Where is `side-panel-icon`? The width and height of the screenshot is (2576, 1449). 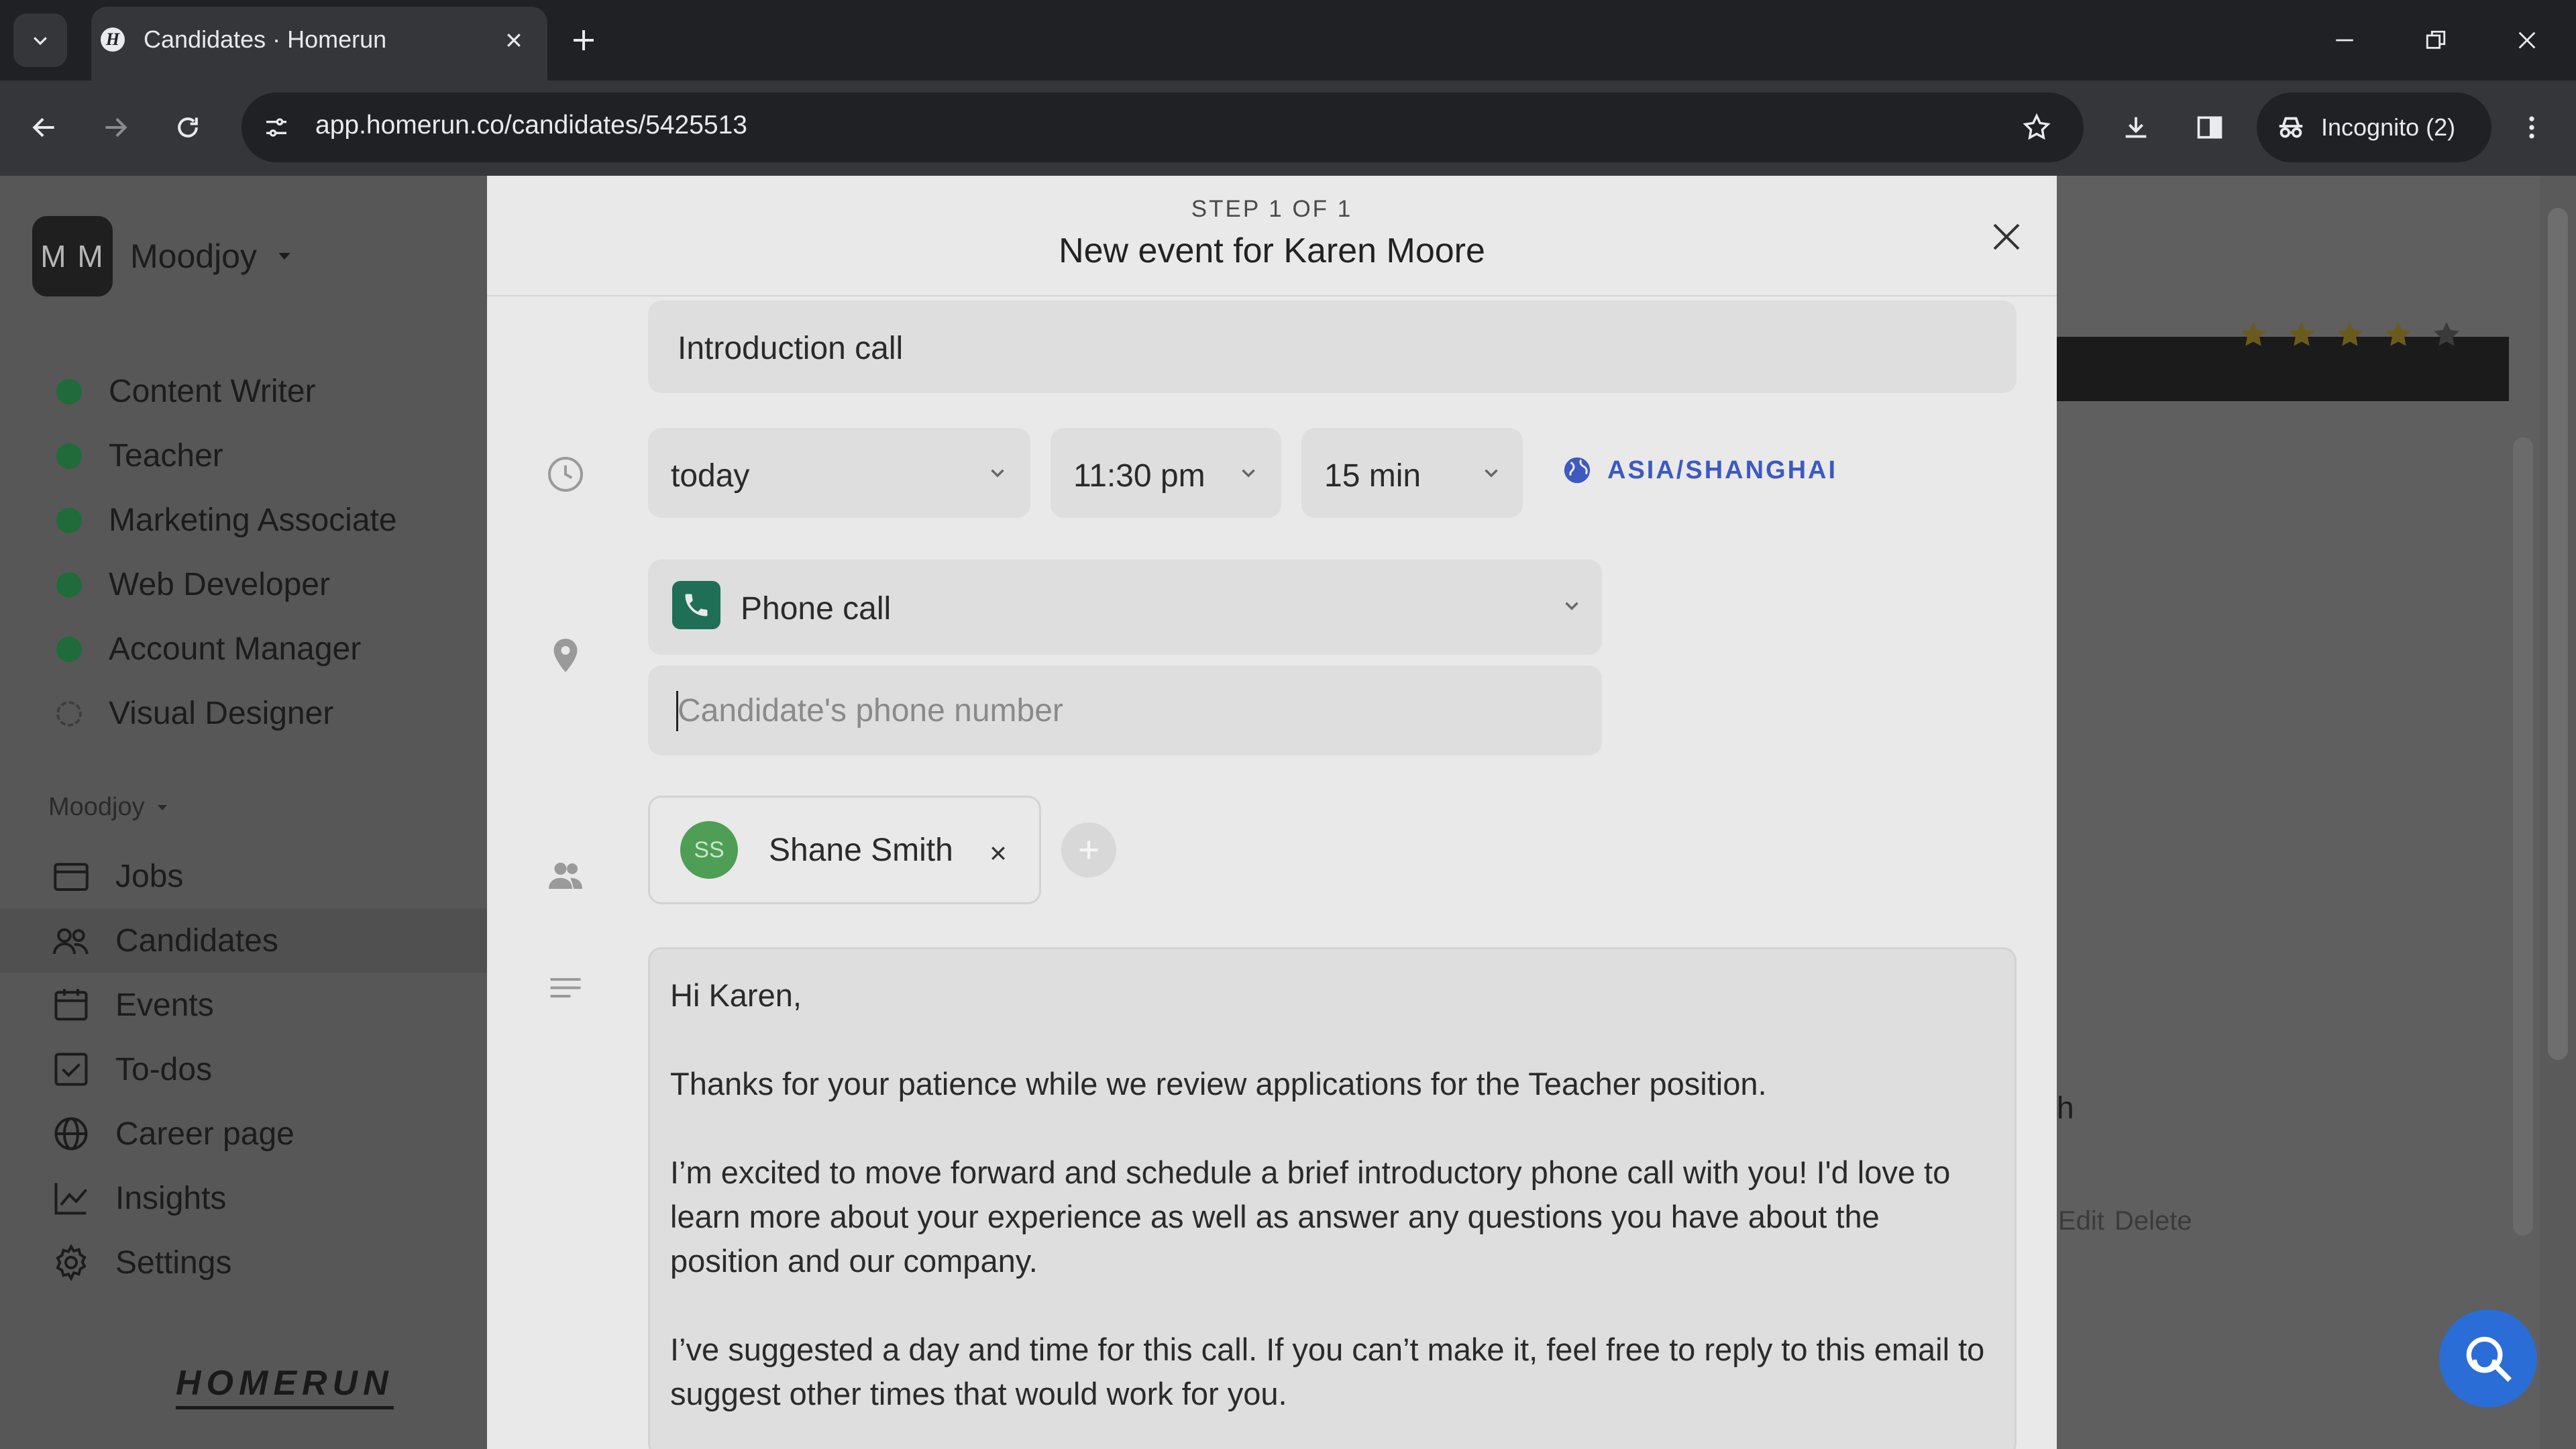 side-panel-icon is located at coordinates (2209, 127).